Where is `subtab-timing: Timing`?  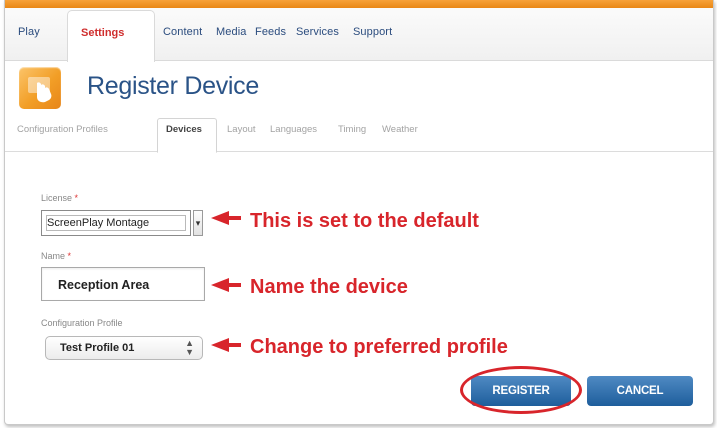
subtab-timing: Timing is located at coordinates (352, 129).